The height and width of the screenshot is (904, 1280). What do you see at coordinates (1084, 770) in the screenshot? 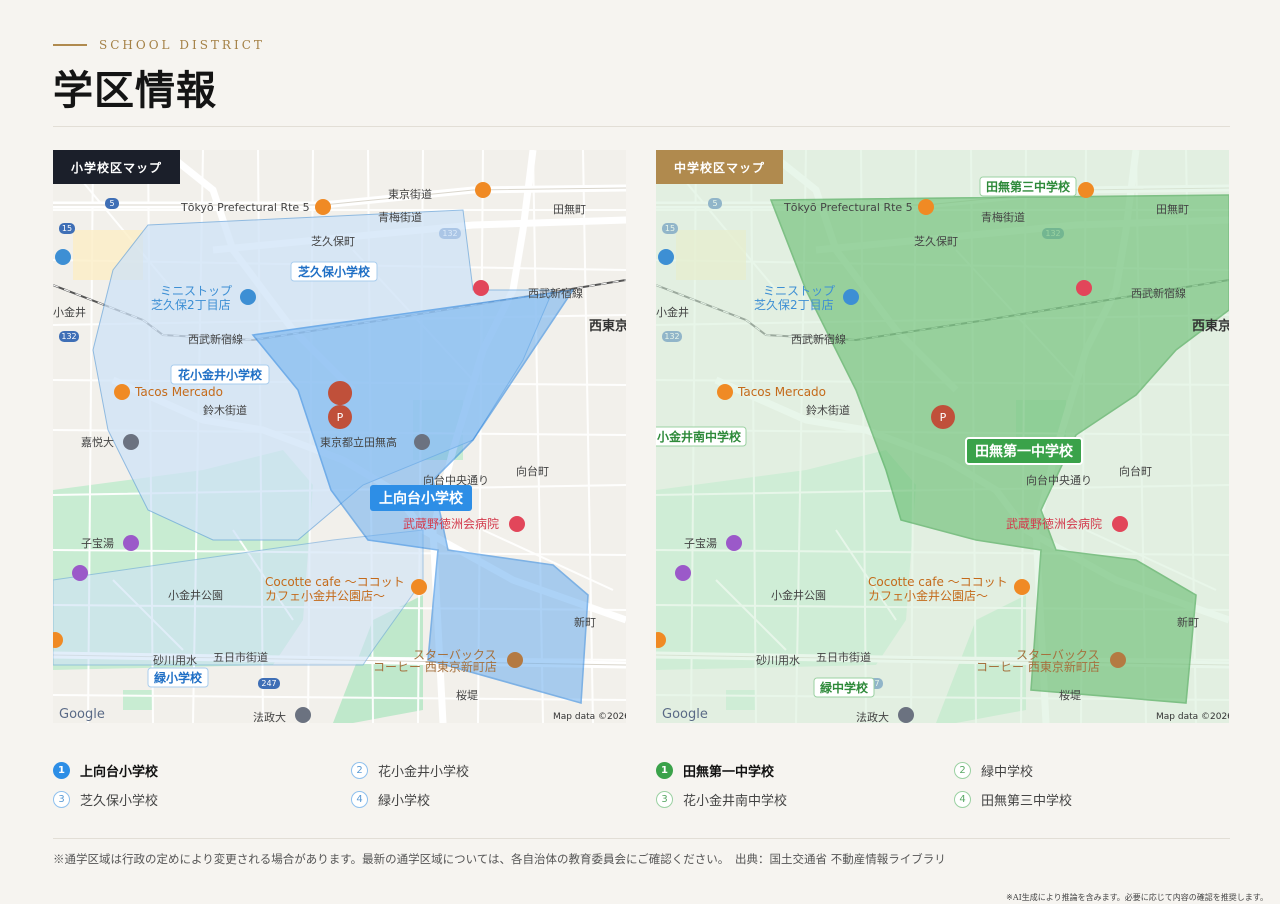
I see `legend-item: 2 緑中学校` at bounding box center [1084, 770].